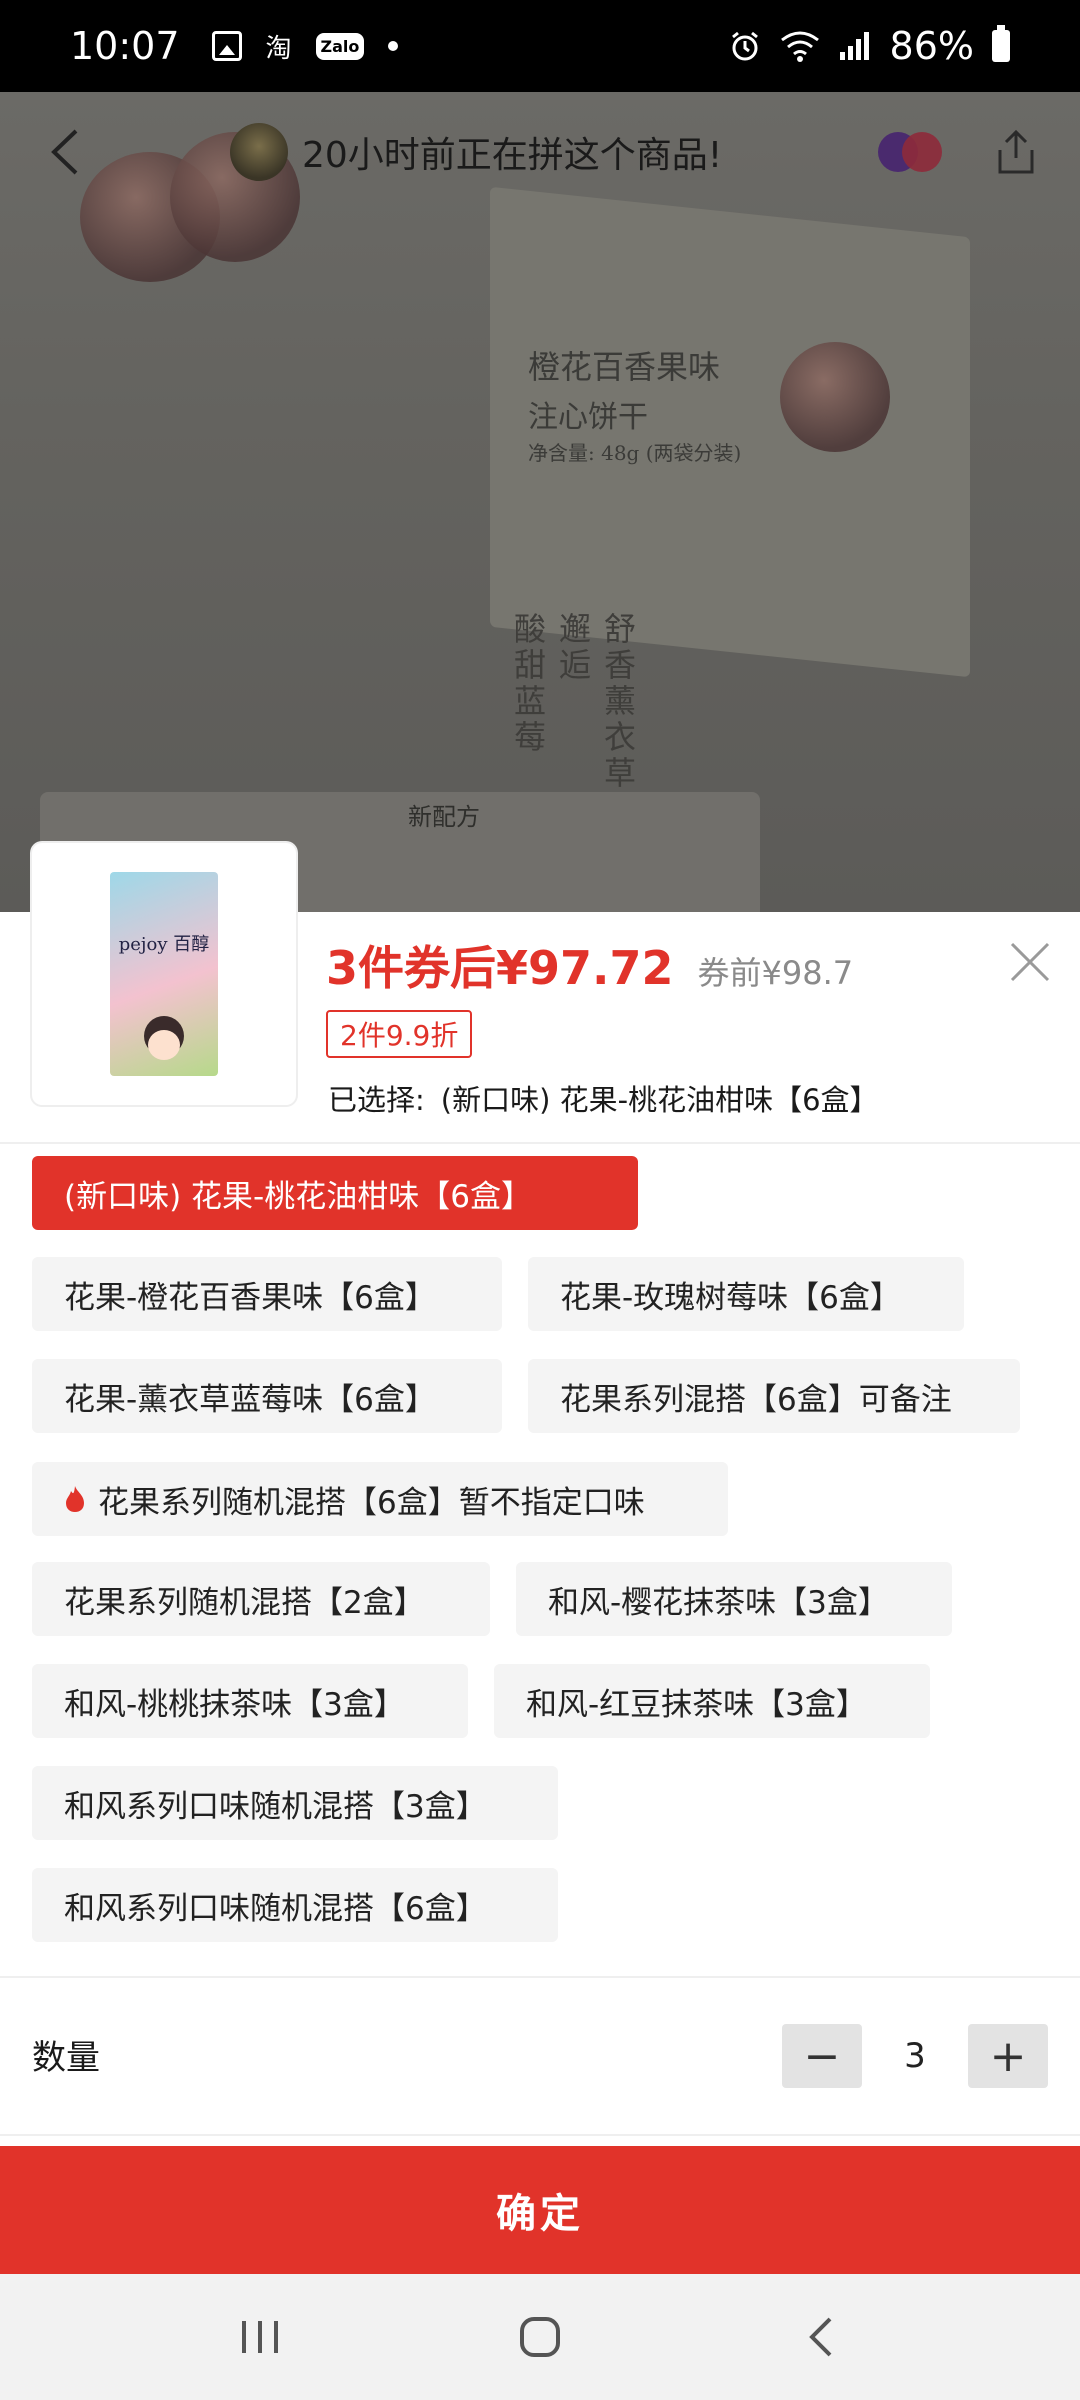 The image size is (1080, 2400). What do you see at coordinates (278, 48) in the screenshot?
I see `taobao-icon: 淘` at bounding box center [278, 48].